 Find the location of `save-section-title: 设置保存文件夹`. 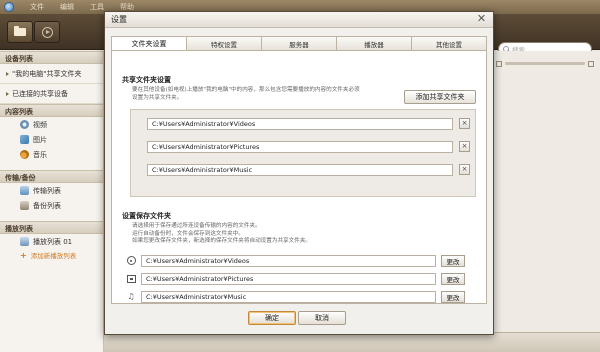

save-section-title: 设置保存文件夹 is located at coordinates (146, 216).